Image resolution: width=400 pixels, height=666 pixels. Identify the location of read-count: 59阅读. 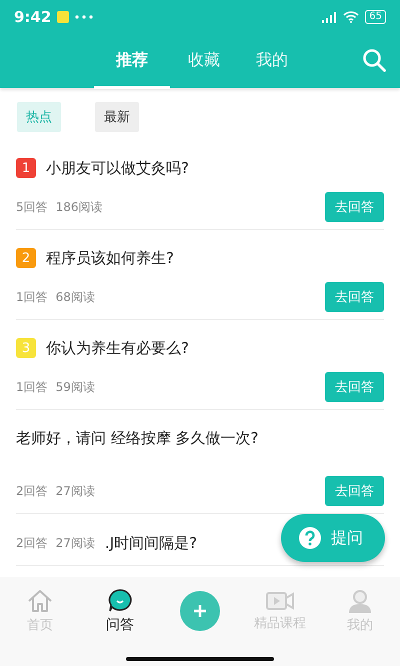
(75, 387).